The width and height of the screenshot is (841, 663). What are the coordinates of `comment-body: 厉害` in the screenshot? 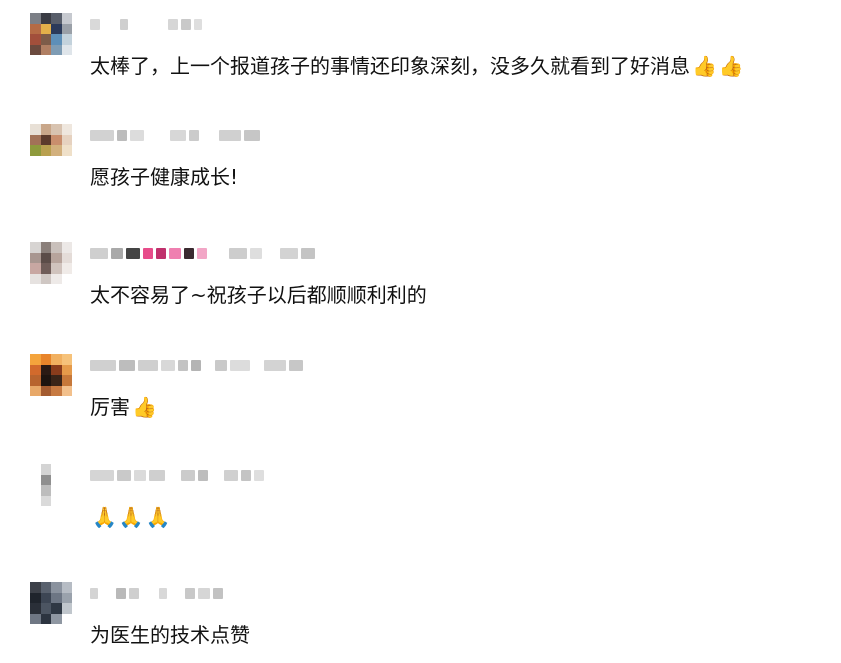 It's located at (110, 407).